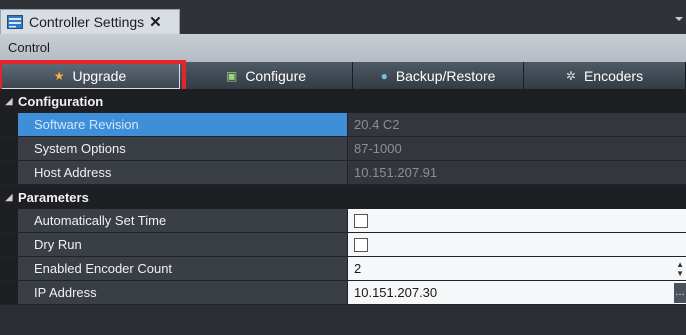 This screenshot has width=686, height=335. I want to click on property-name: Enabled Encoder Count, so click(183, 268).